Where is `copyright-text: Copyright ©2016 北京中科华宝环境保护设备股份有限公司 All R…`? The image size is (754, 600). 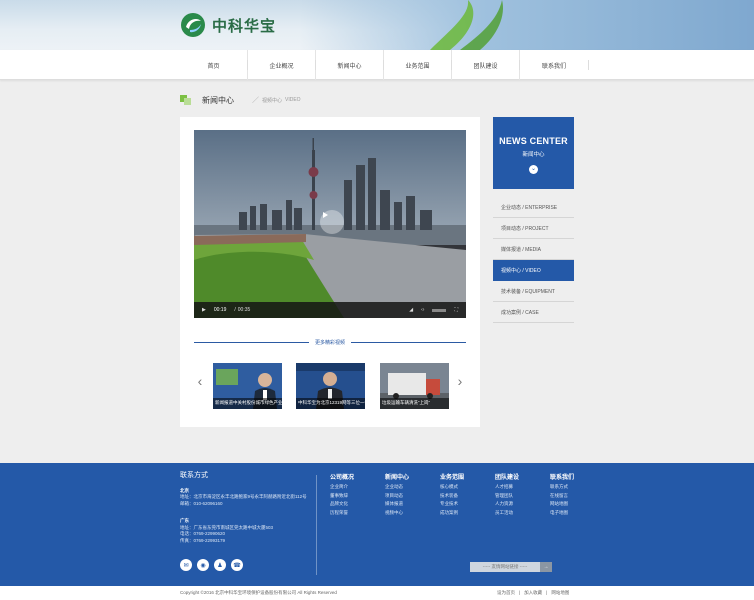 copyright-text: Copyright ©2016 北京中科华宝环境保护设备股份有限公司 All R… is located at coordinates (258, 592).